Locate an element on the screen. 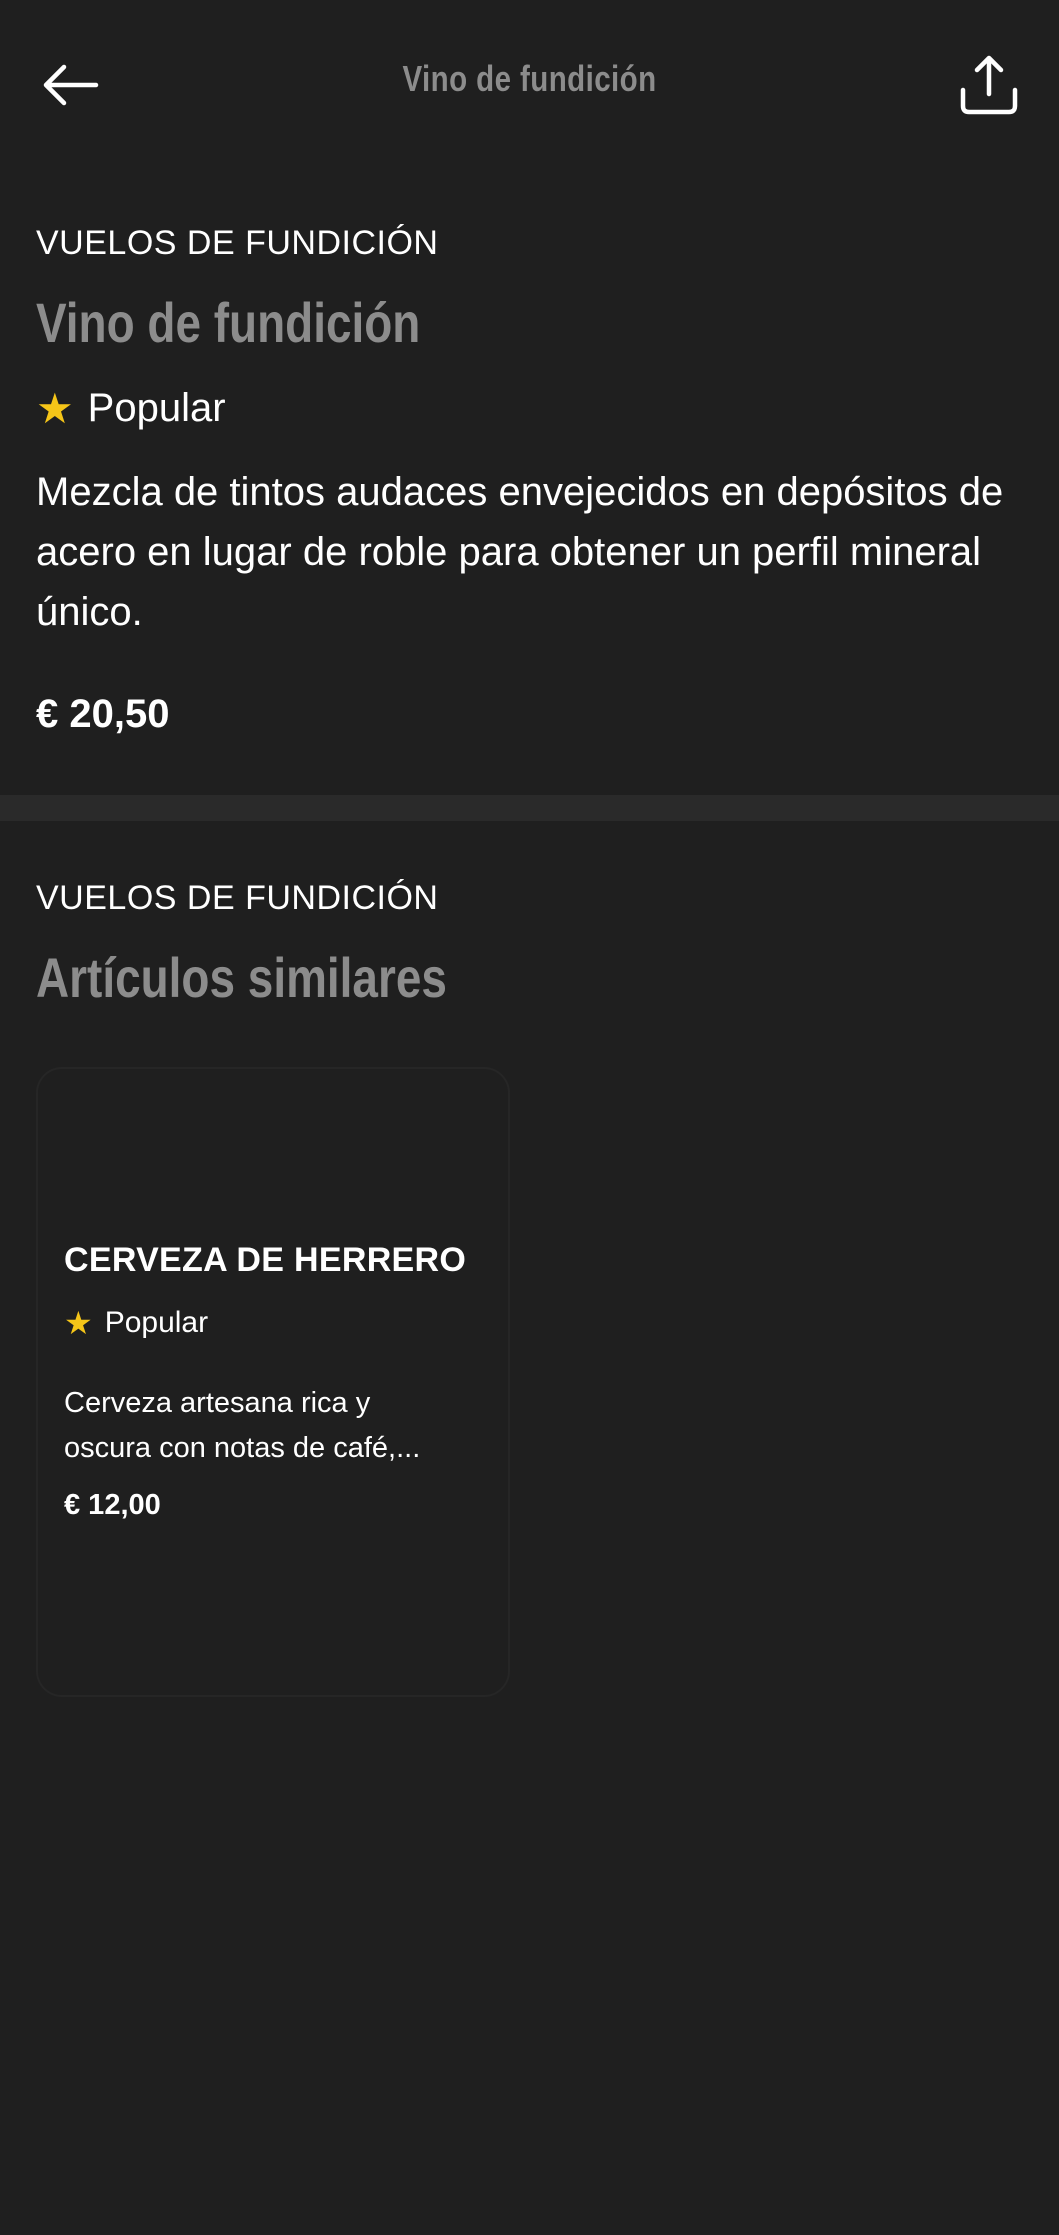  card-description-line: Cerveza artesana rica y is located at coordinates (217, 1403).